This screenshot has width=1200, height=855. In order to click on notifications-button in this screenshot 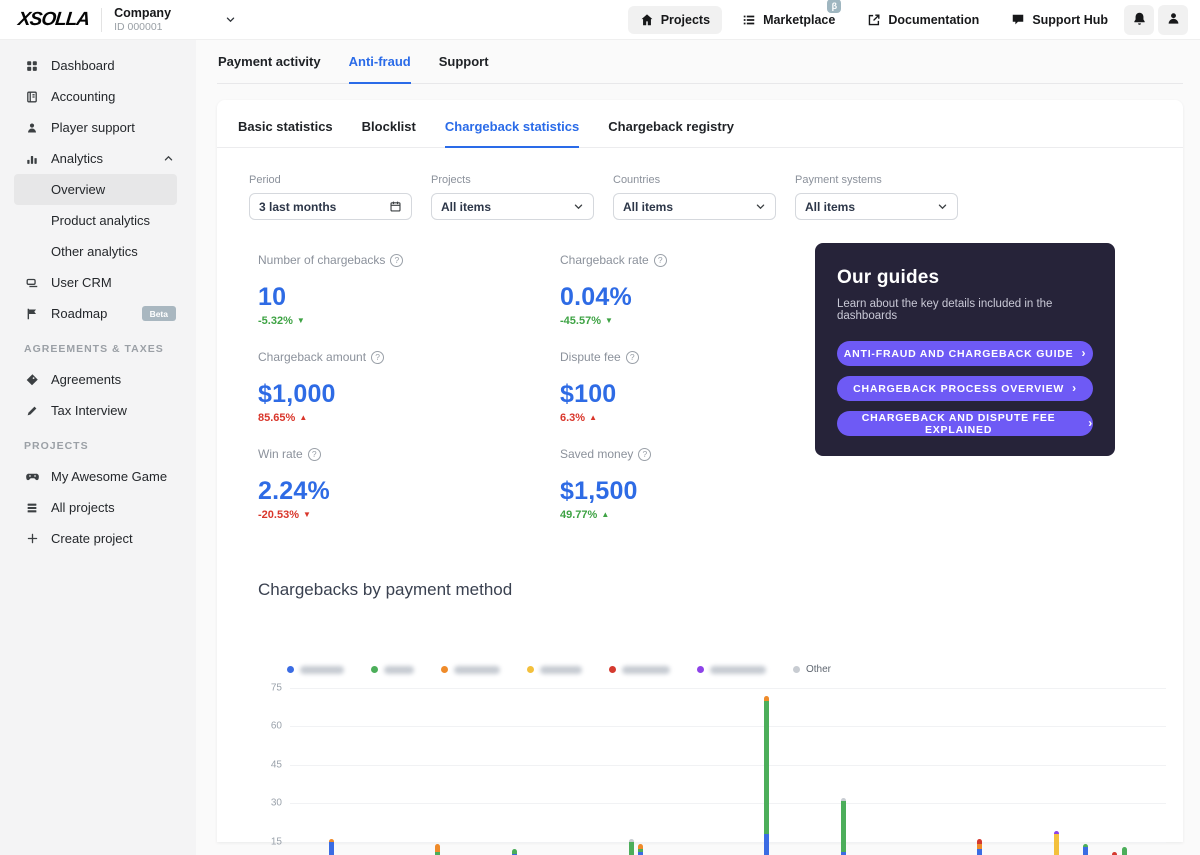, I will do `click(1139, 19)`.